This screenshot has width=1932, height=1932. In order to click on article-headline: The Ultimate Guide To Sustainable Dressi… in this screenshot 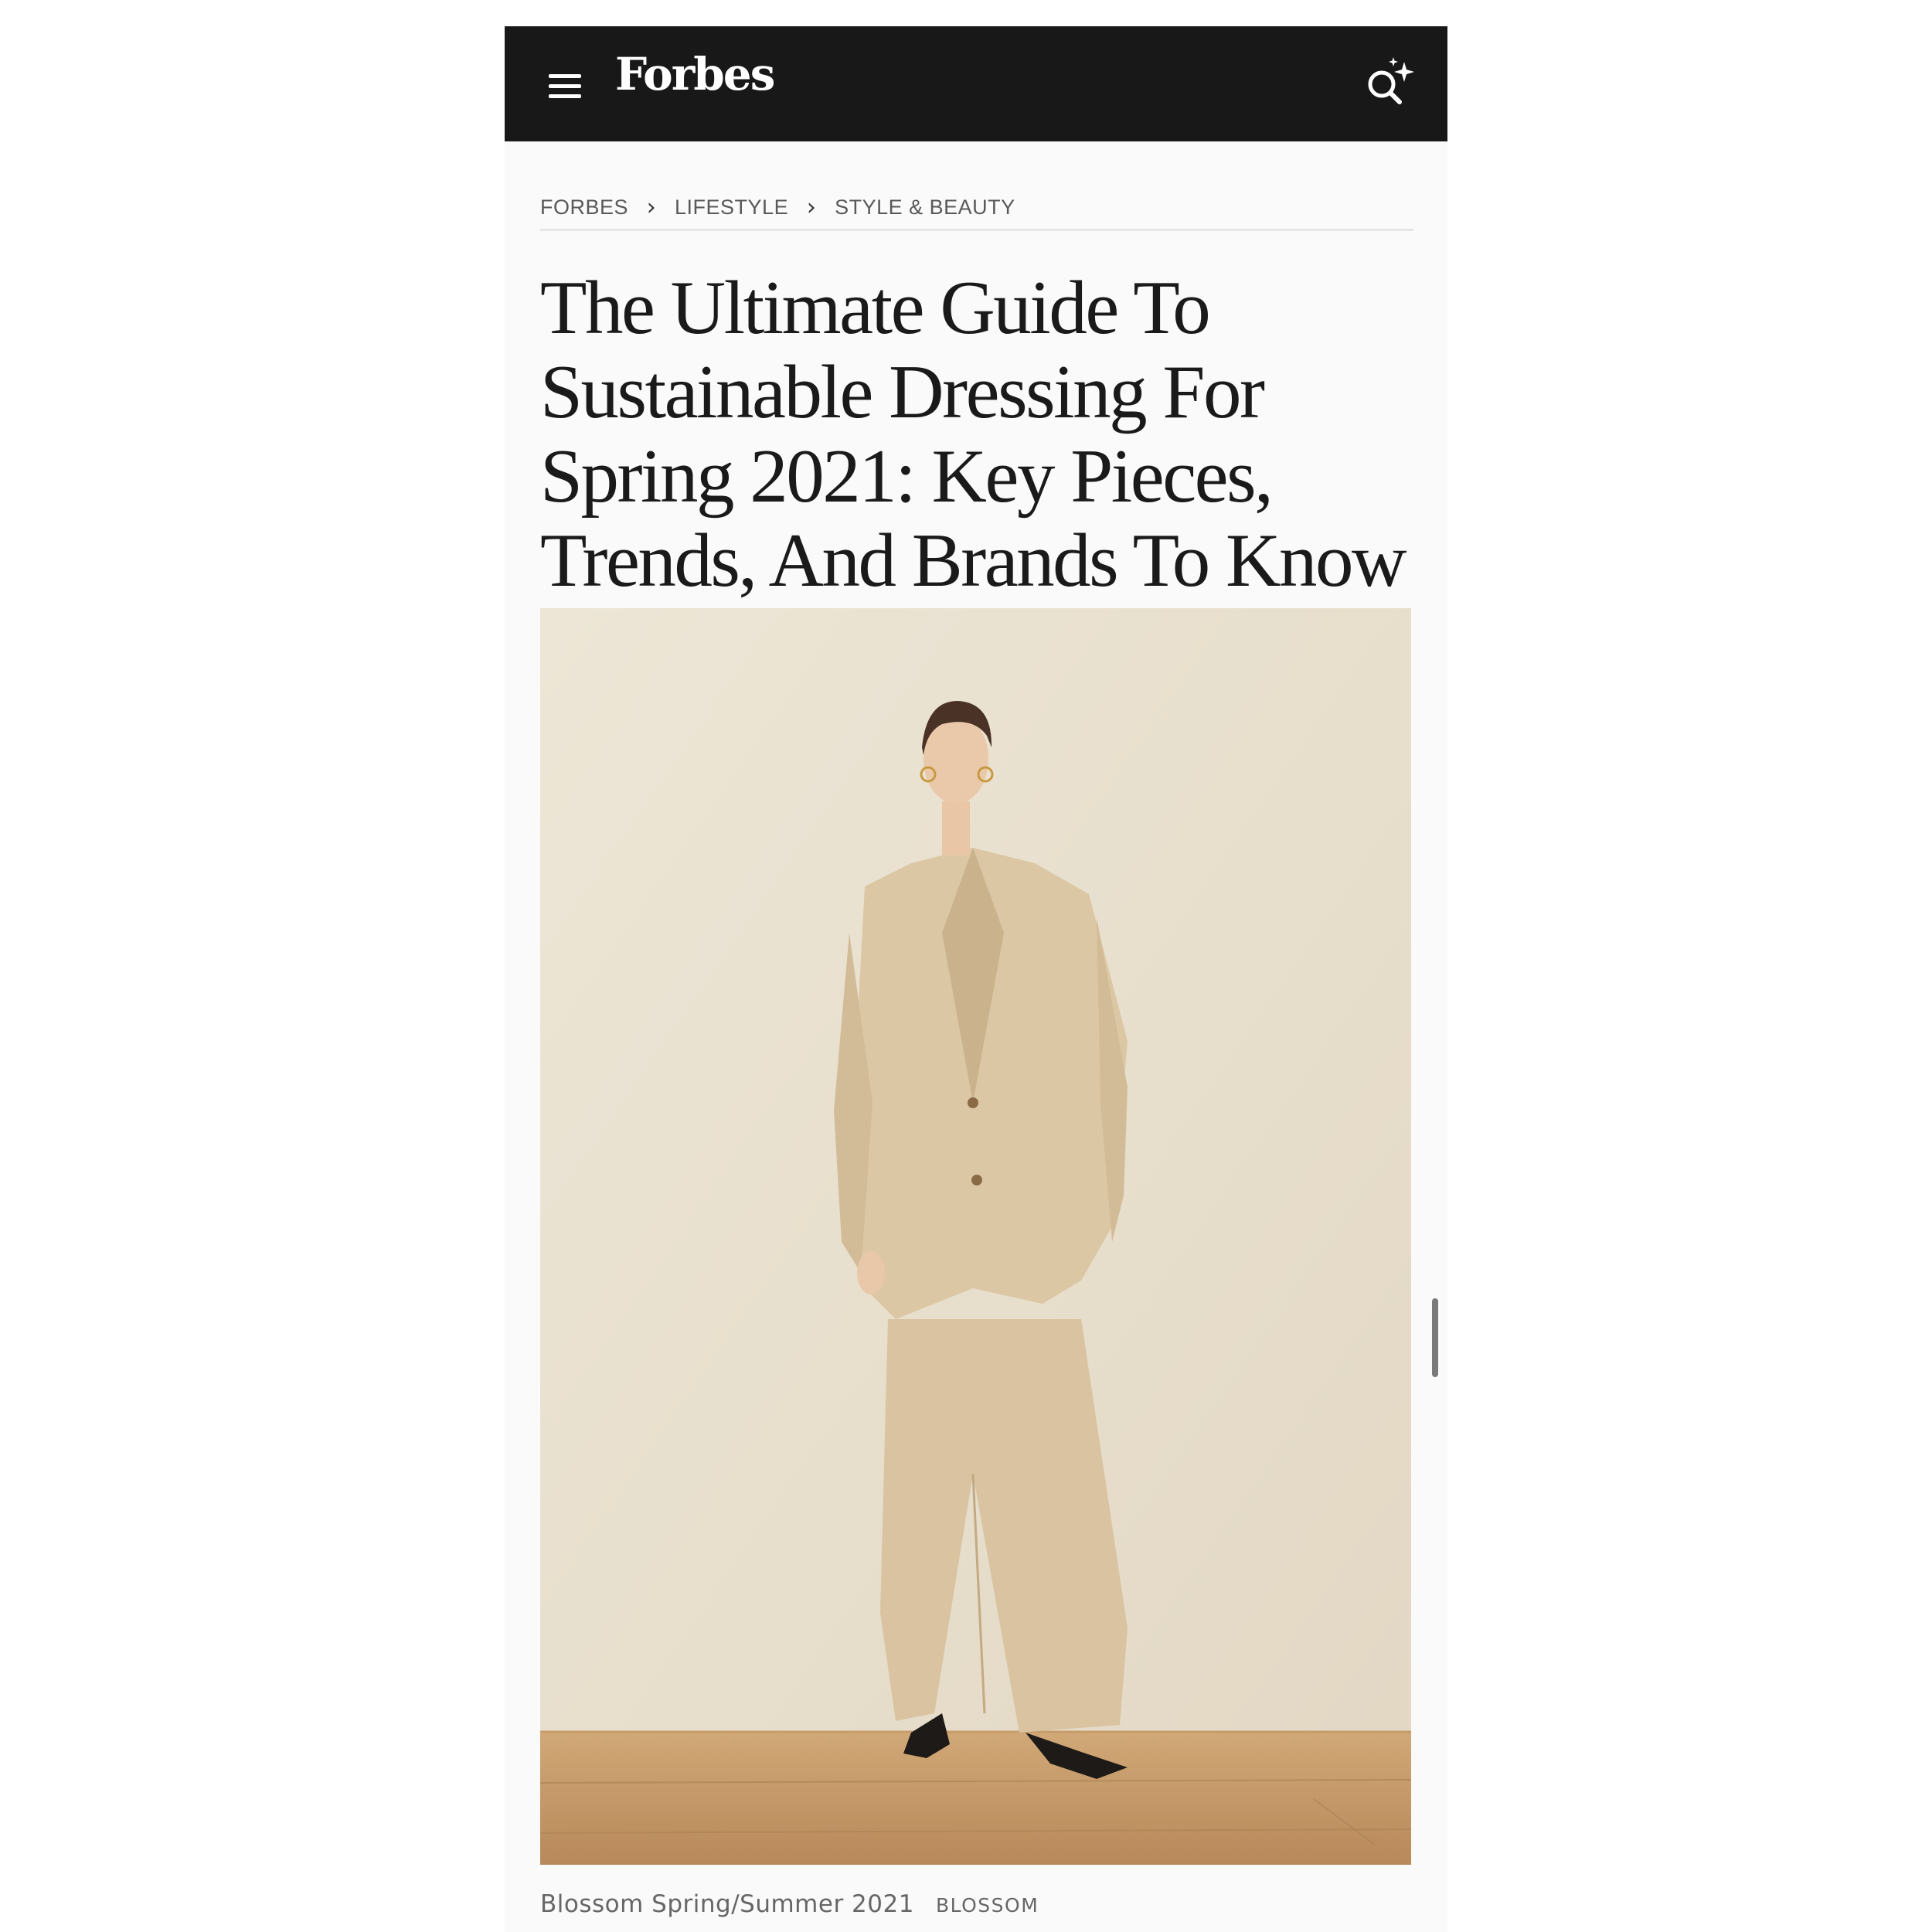, I will do `click(973, 435)`.